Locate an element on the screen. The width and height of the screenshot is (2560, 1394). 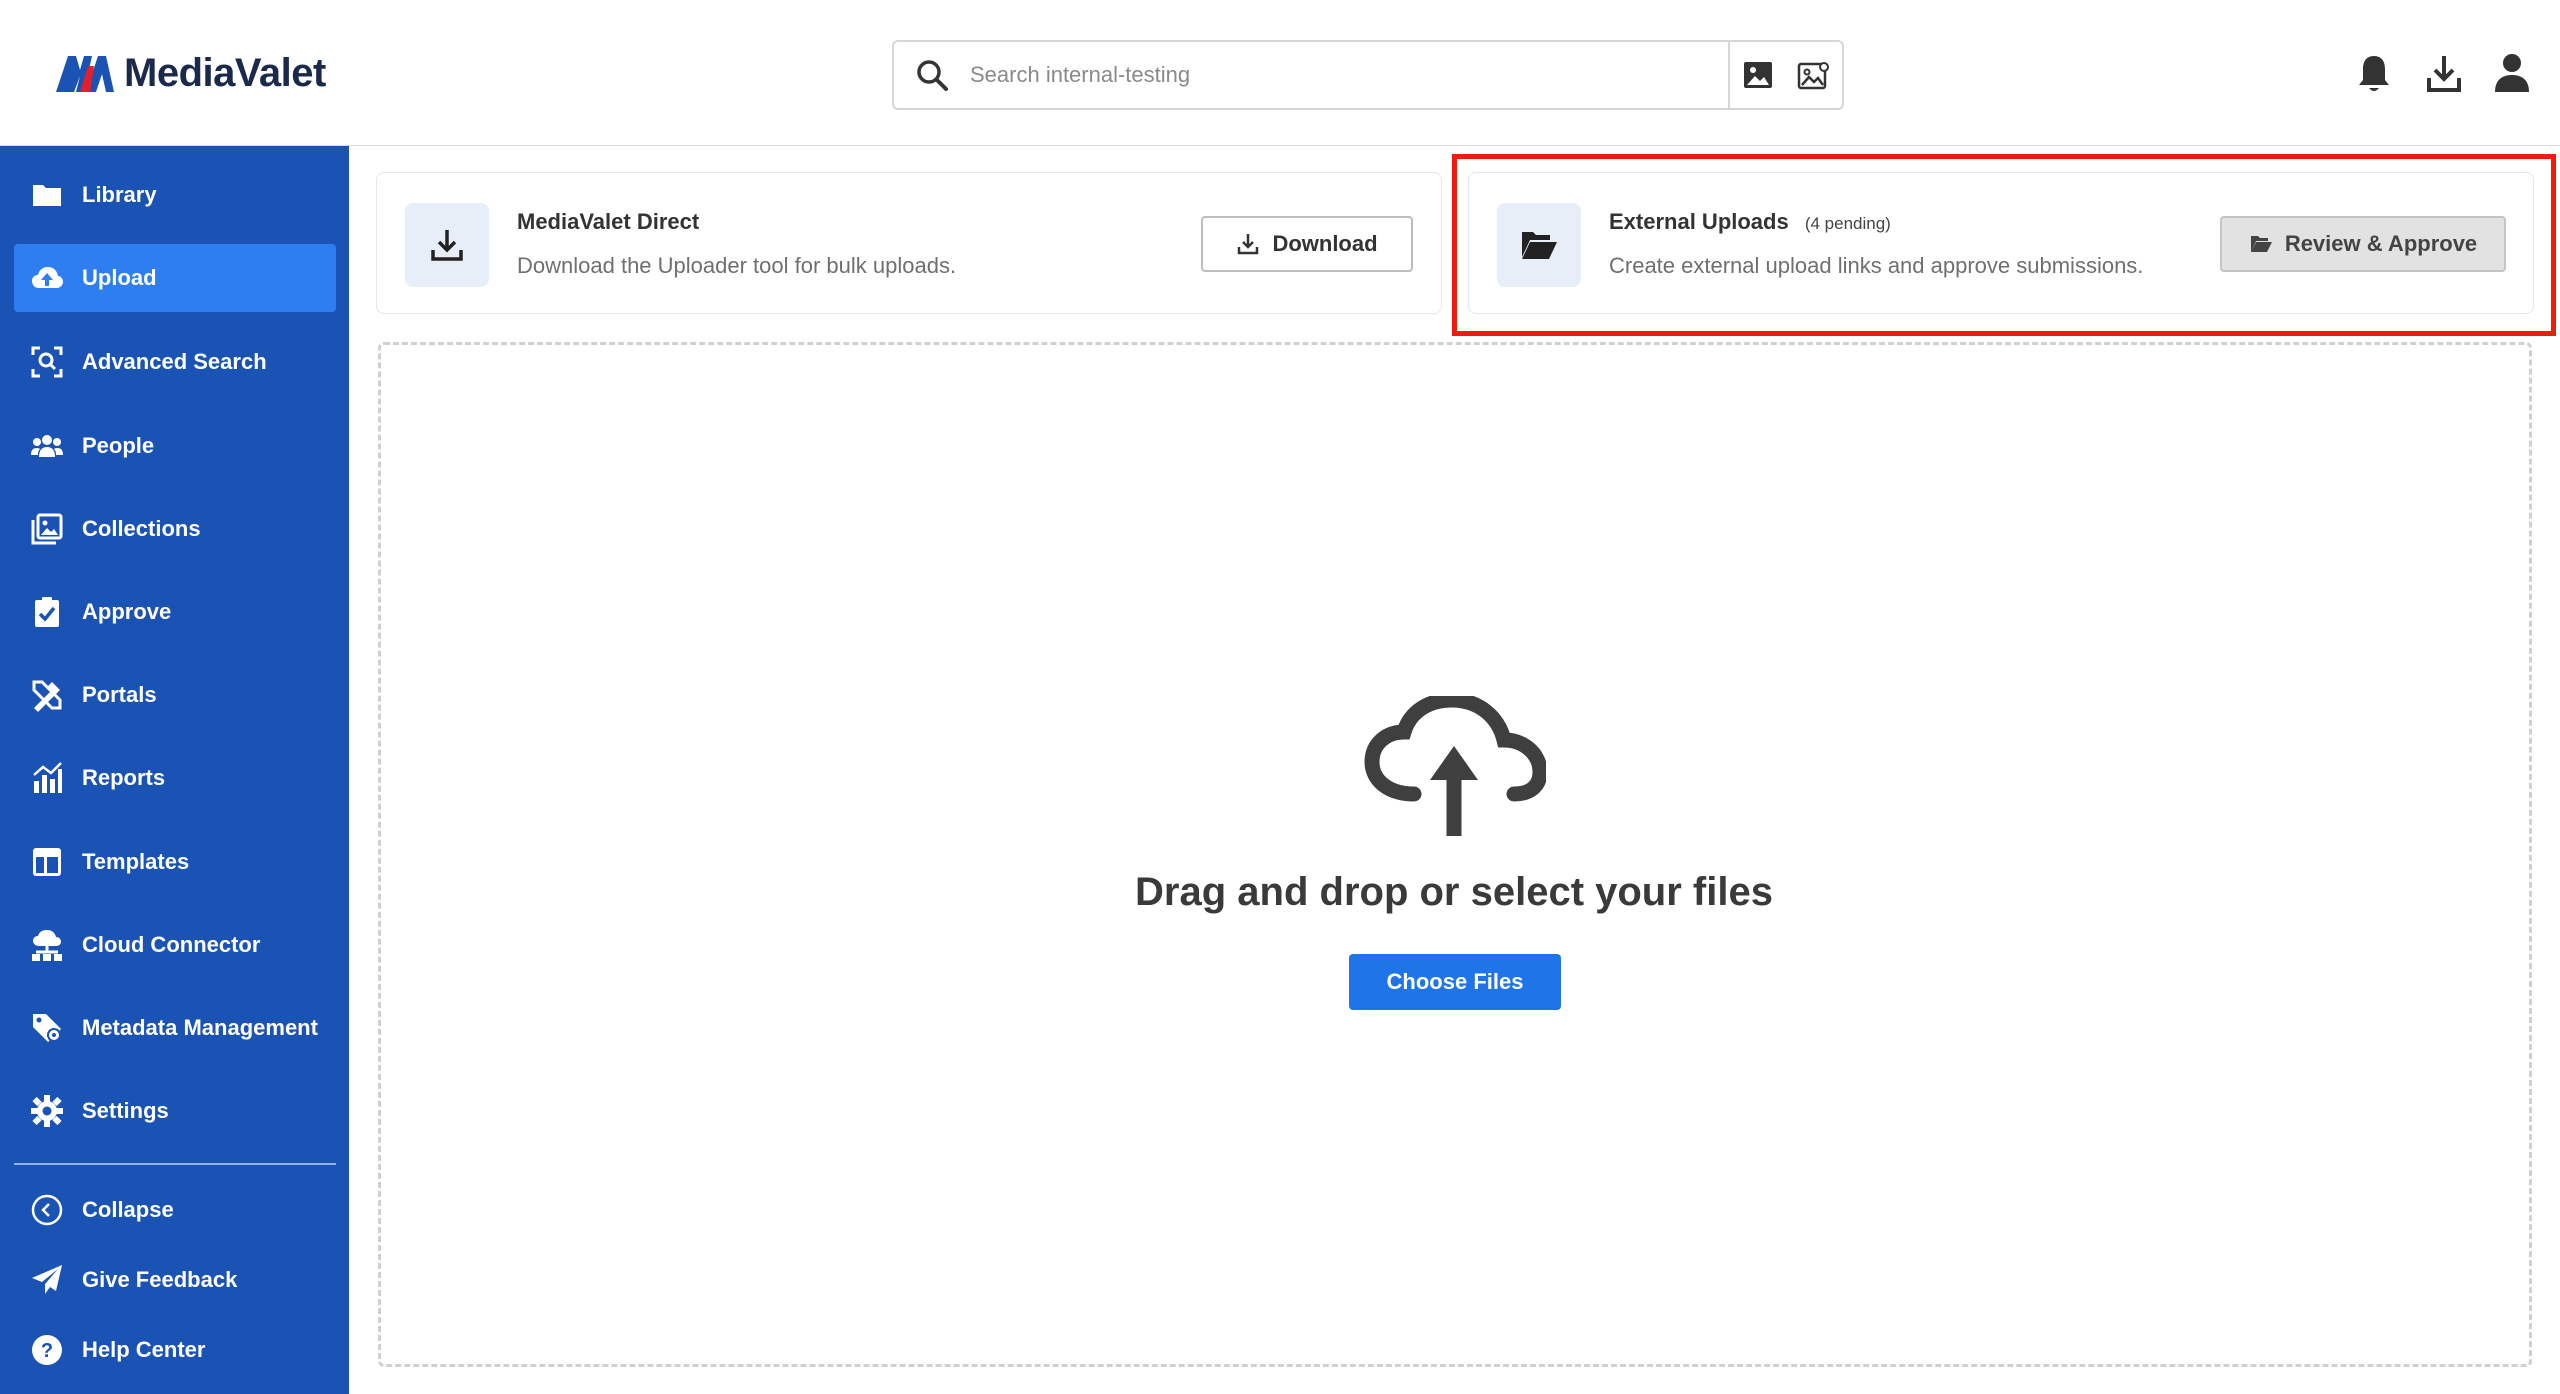
search-icon is located at coordinates (932, 75).